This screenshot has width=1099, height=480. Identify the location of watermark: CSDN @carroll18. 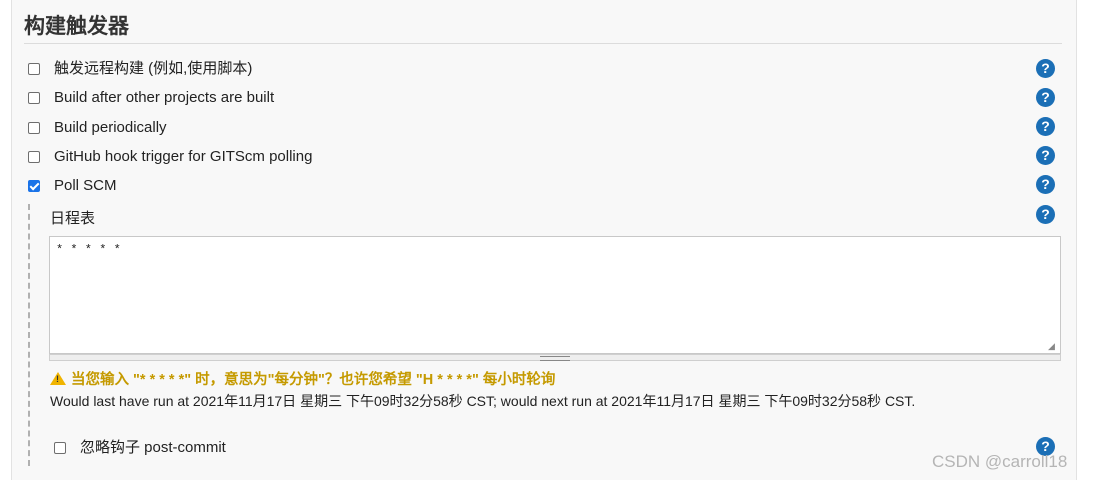
(1000, 461).